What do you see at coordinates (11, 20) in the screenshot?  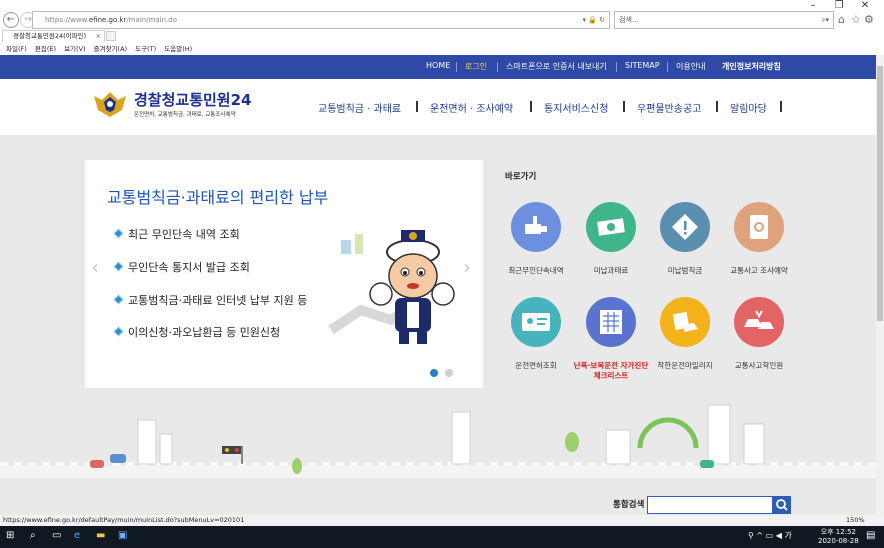 I see `back-icon: ←` at bounding box center [11, 20].